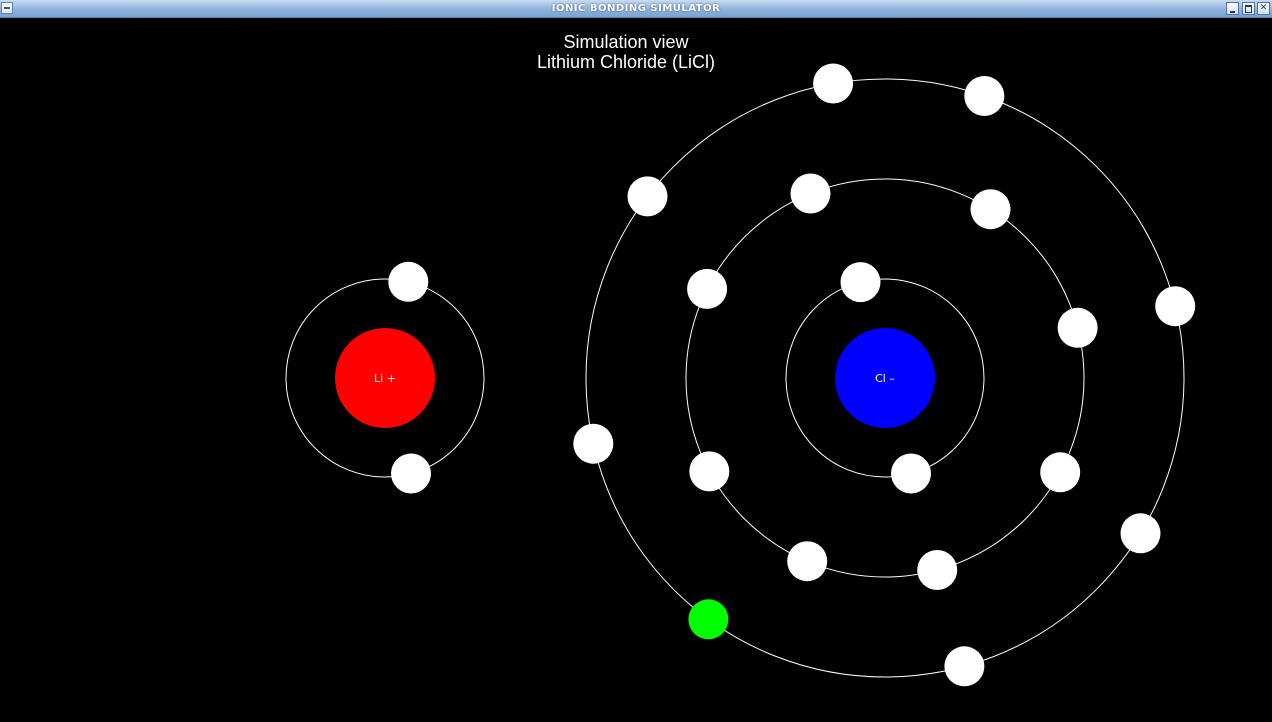 This screenshot has width=1272, height=722. What do you see at coordinates (1232, 8) in the screenshot?
I see `minimize-icon` at bounding box center [1232, 8].